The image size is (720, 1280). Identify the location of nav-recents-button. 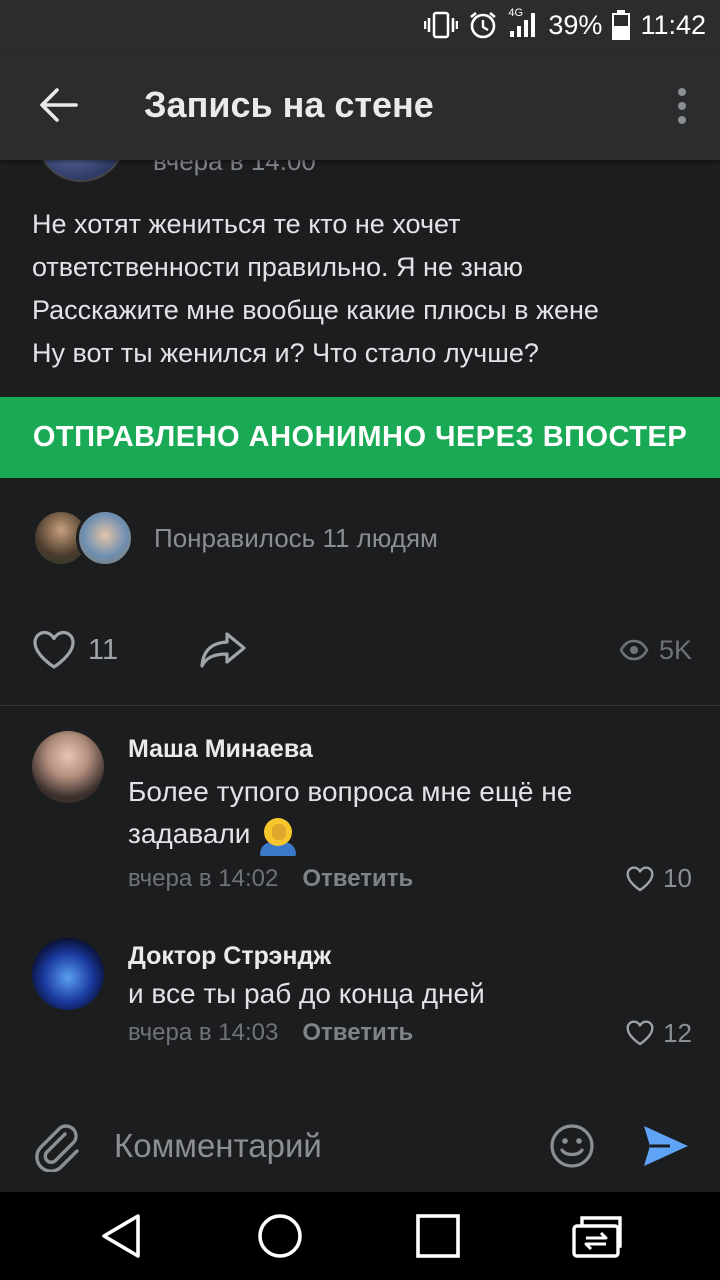
(438, 1236).